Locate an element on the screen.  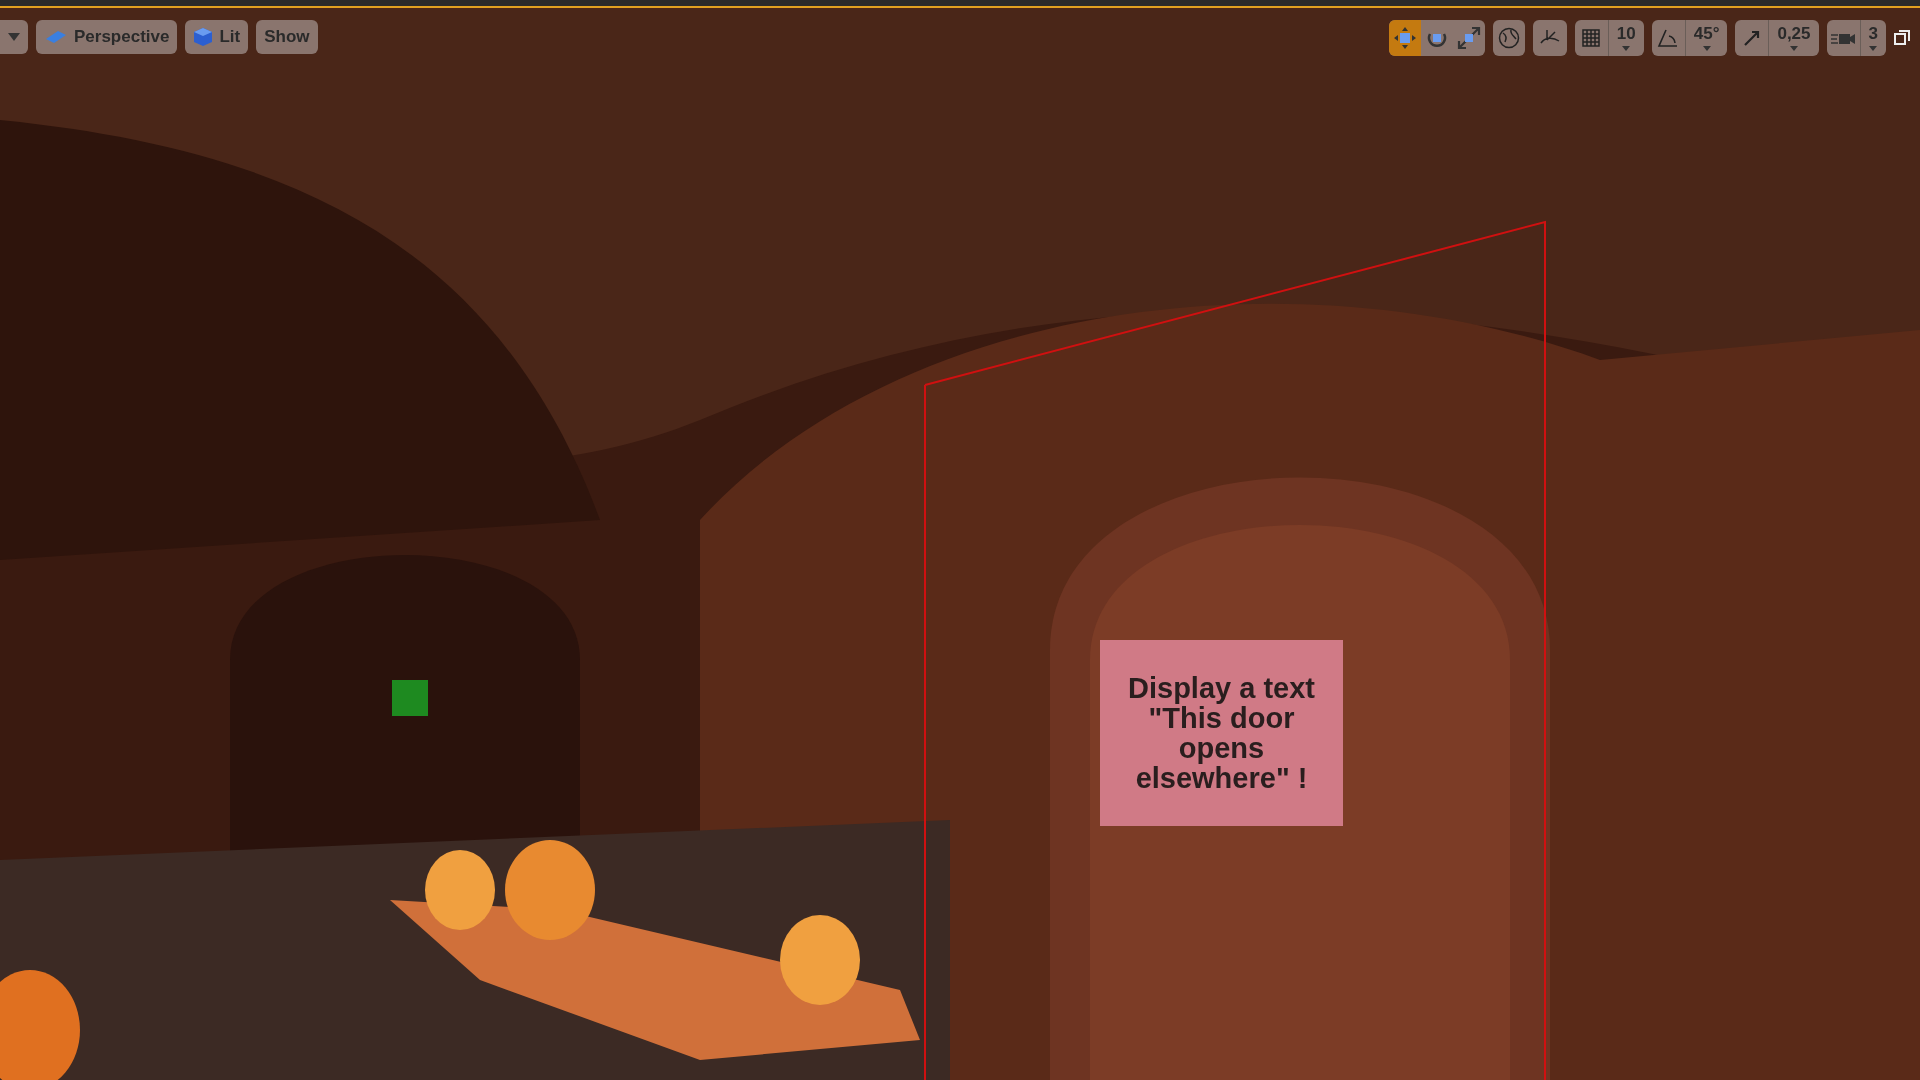
lit-button: Lit is located at coordinates (217, 37).